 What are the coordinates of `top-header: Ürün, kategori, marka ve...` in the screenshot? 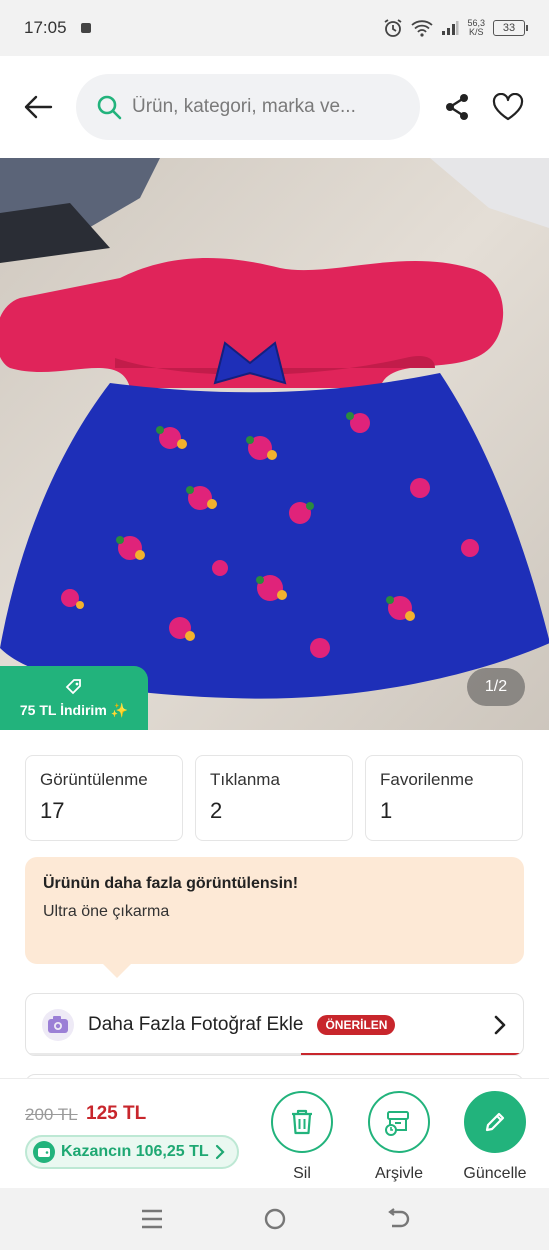 It's located at (274, 107).